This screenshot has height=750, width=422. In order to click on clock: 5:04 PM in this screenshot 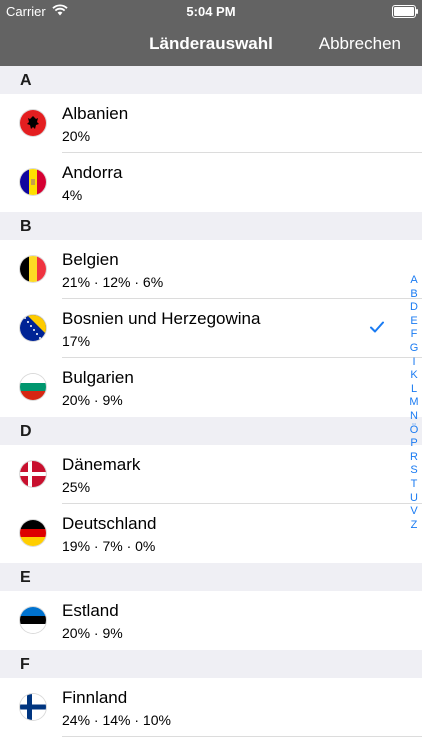, I will do `click(211, 11)`.